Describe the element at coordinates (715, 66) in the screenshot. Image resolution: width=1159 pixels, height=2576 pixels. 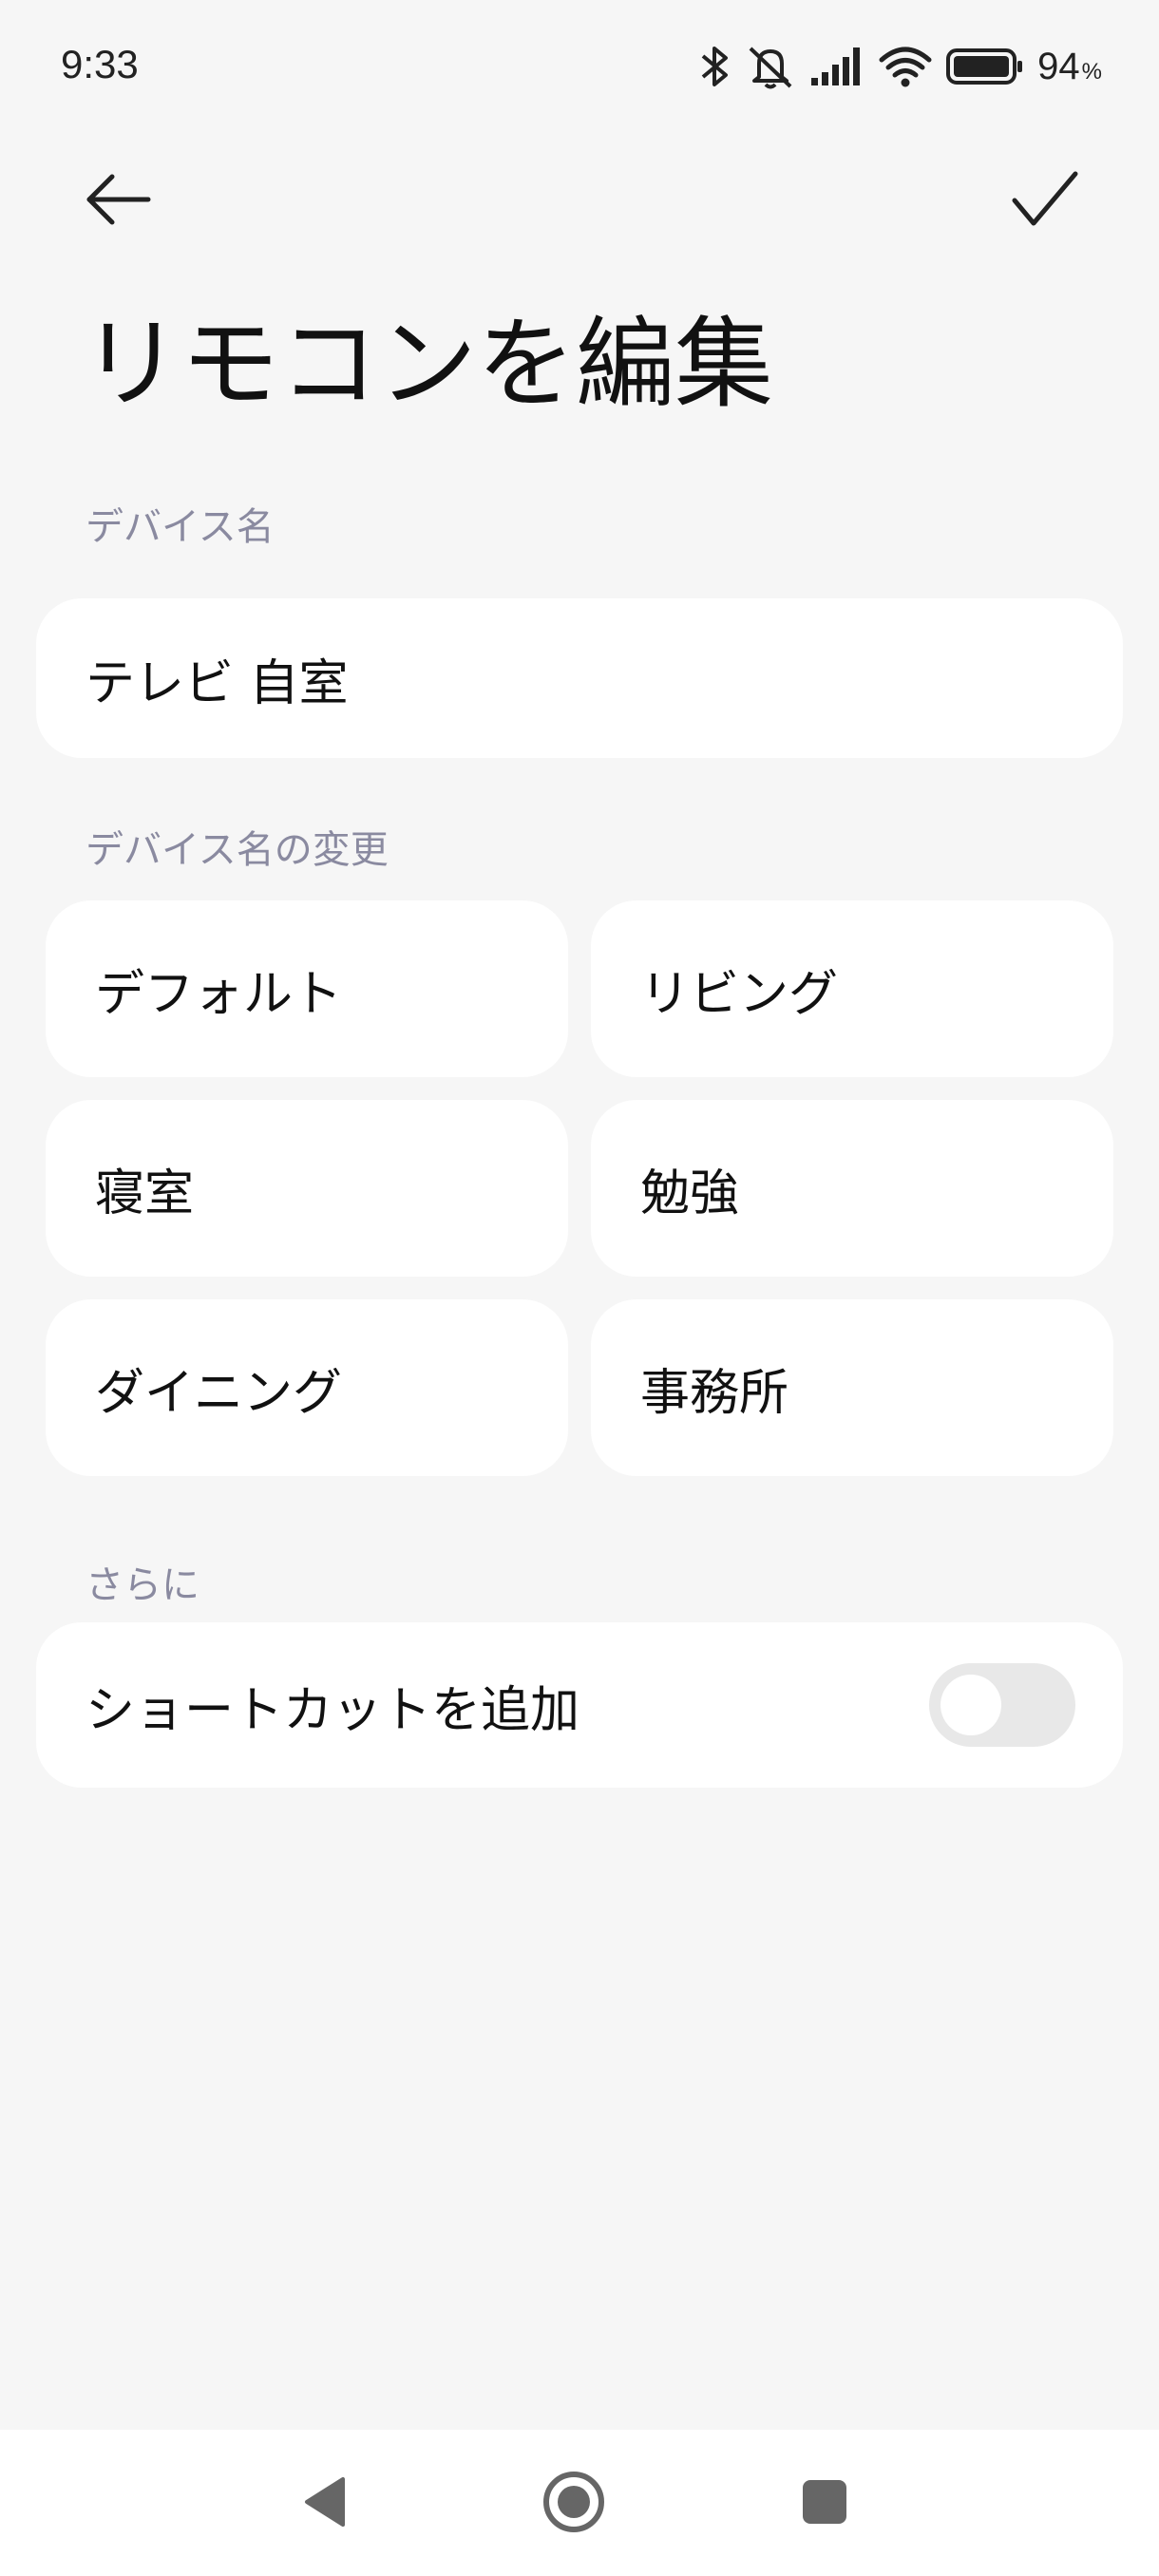
I see `bluetooth-icon` at that location.